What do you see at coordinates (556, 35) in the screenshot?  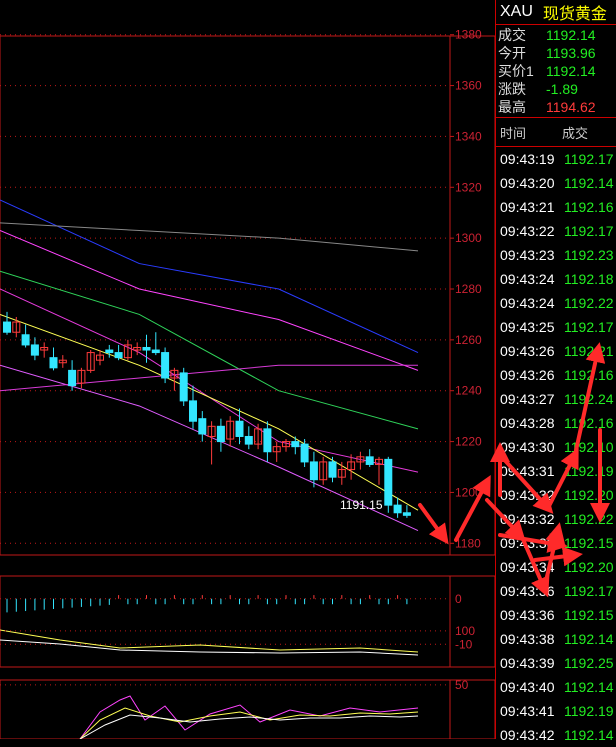 I see `quote-row: 成交 1192.14` at bounding box center [556, 35].